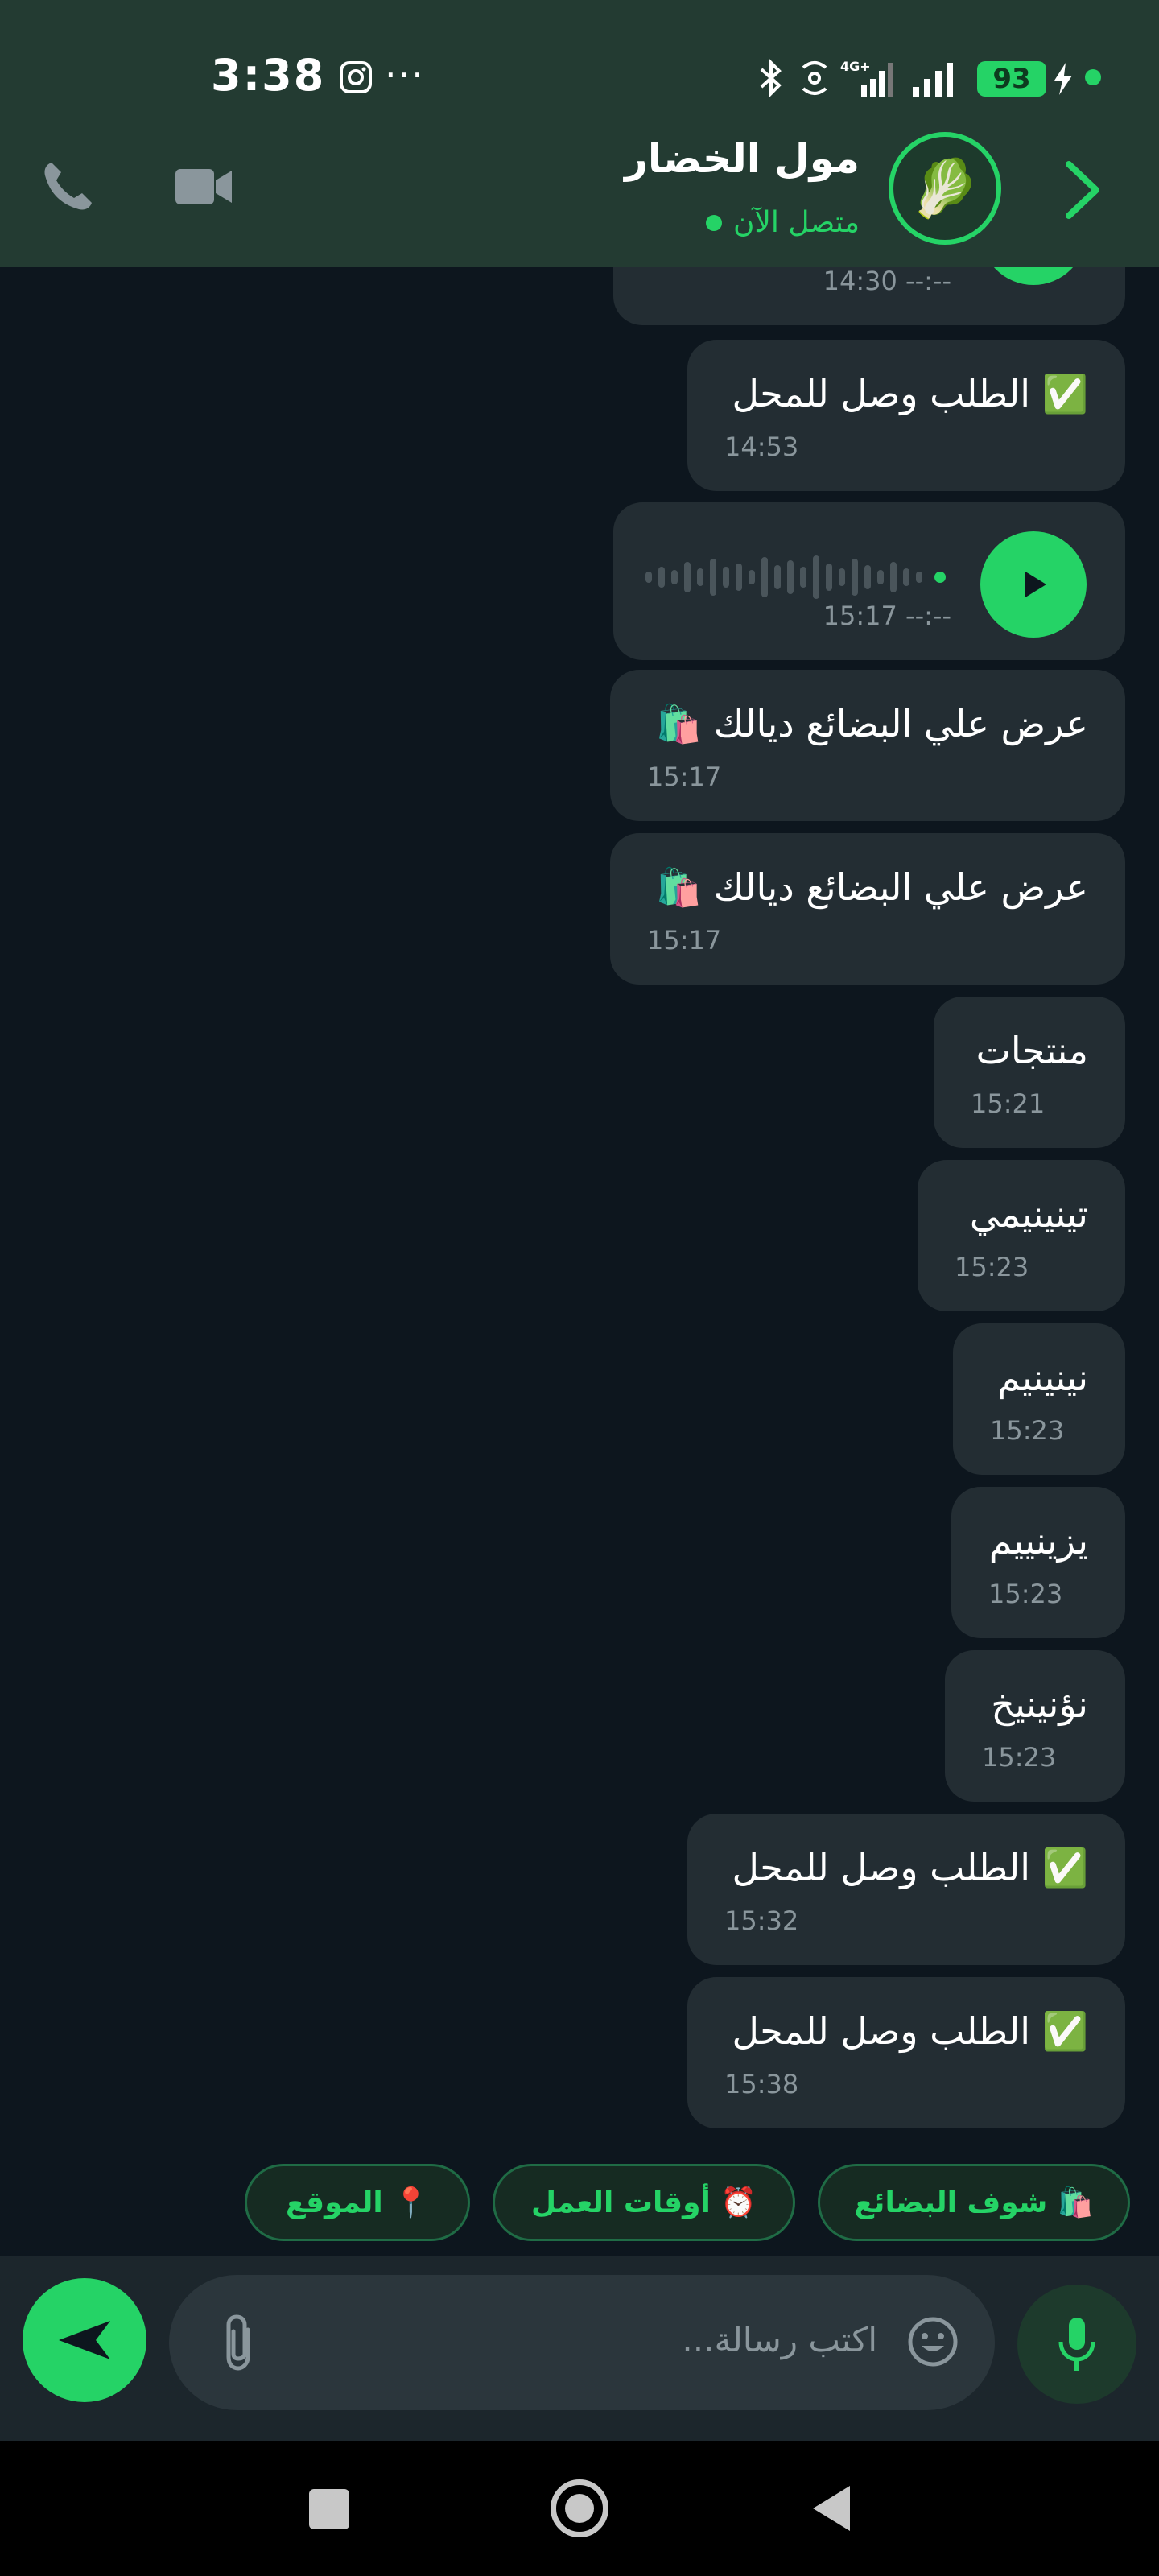  I want to click on video-call-icon, so click(204, 187).